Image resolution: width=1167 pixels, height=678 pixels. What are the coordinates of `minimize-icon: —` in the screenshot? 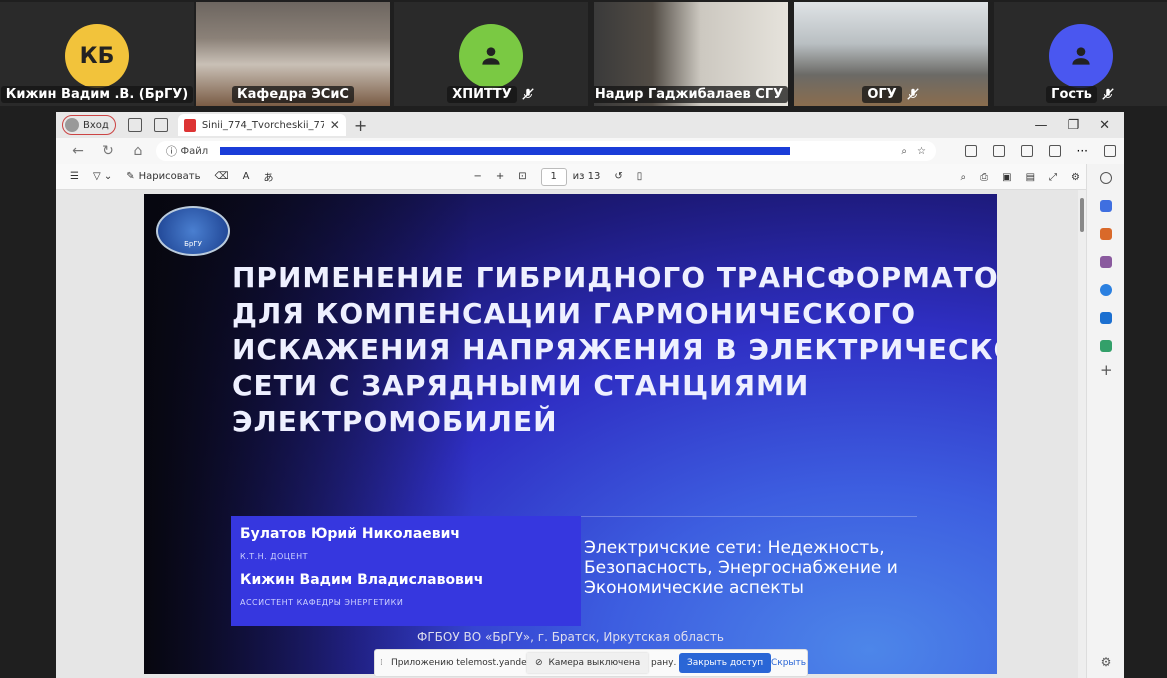 It's located at (1040, 125).